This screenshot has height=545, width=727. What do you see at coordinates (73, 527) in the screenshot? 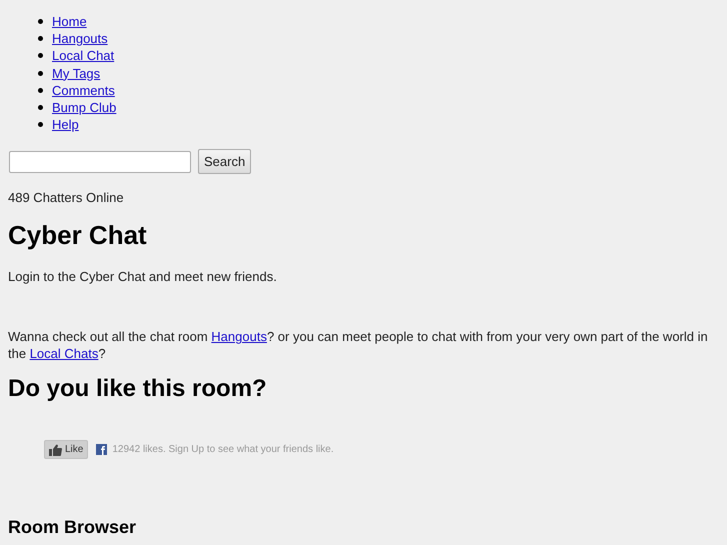
I see `section-heading: Room Browser` at bounding box center [73, 527].